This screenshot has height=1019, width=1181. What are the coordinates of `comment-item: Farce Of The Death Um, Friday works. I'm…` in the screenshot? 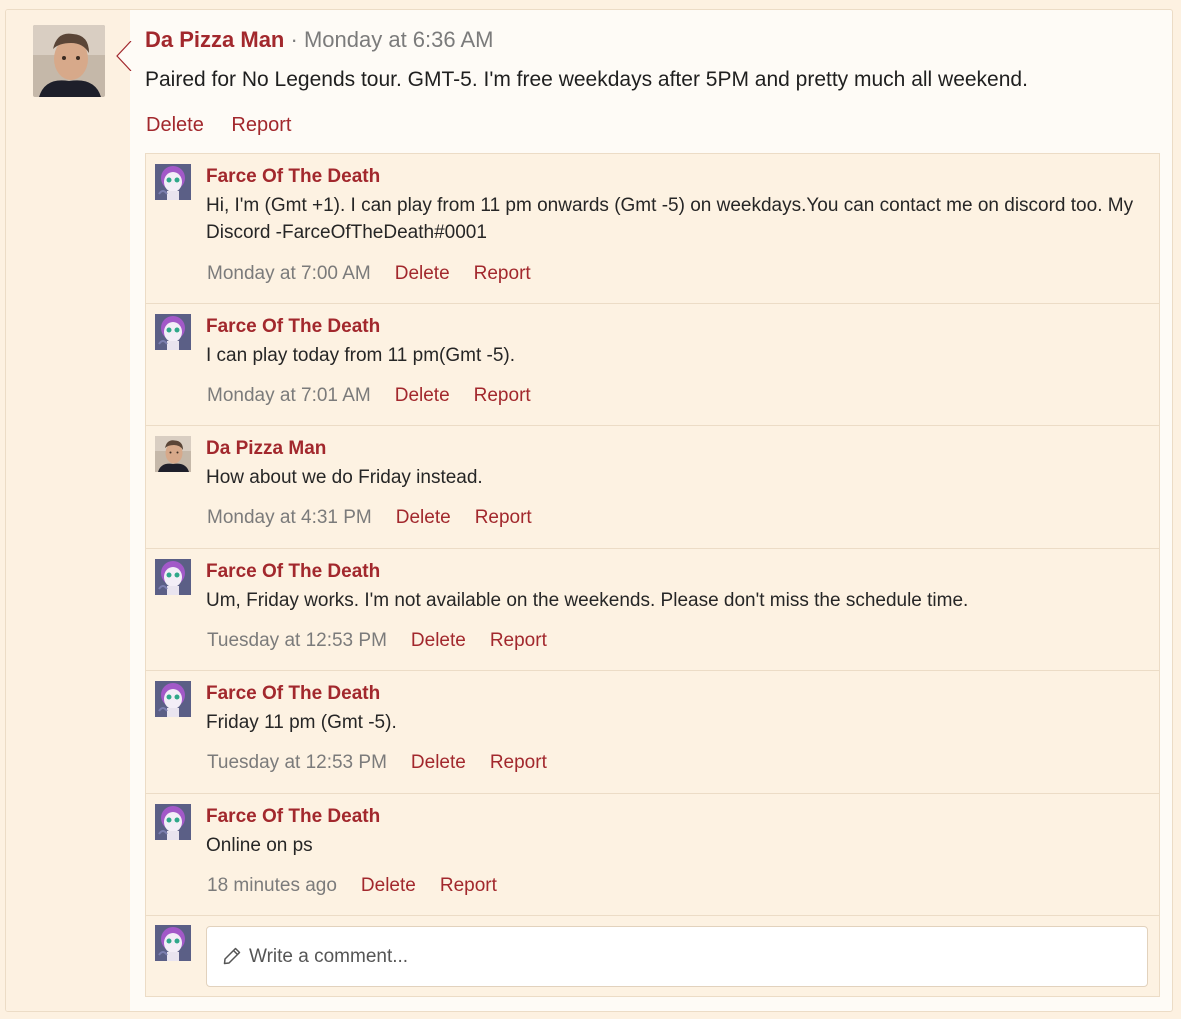 It's located at (652, 610).